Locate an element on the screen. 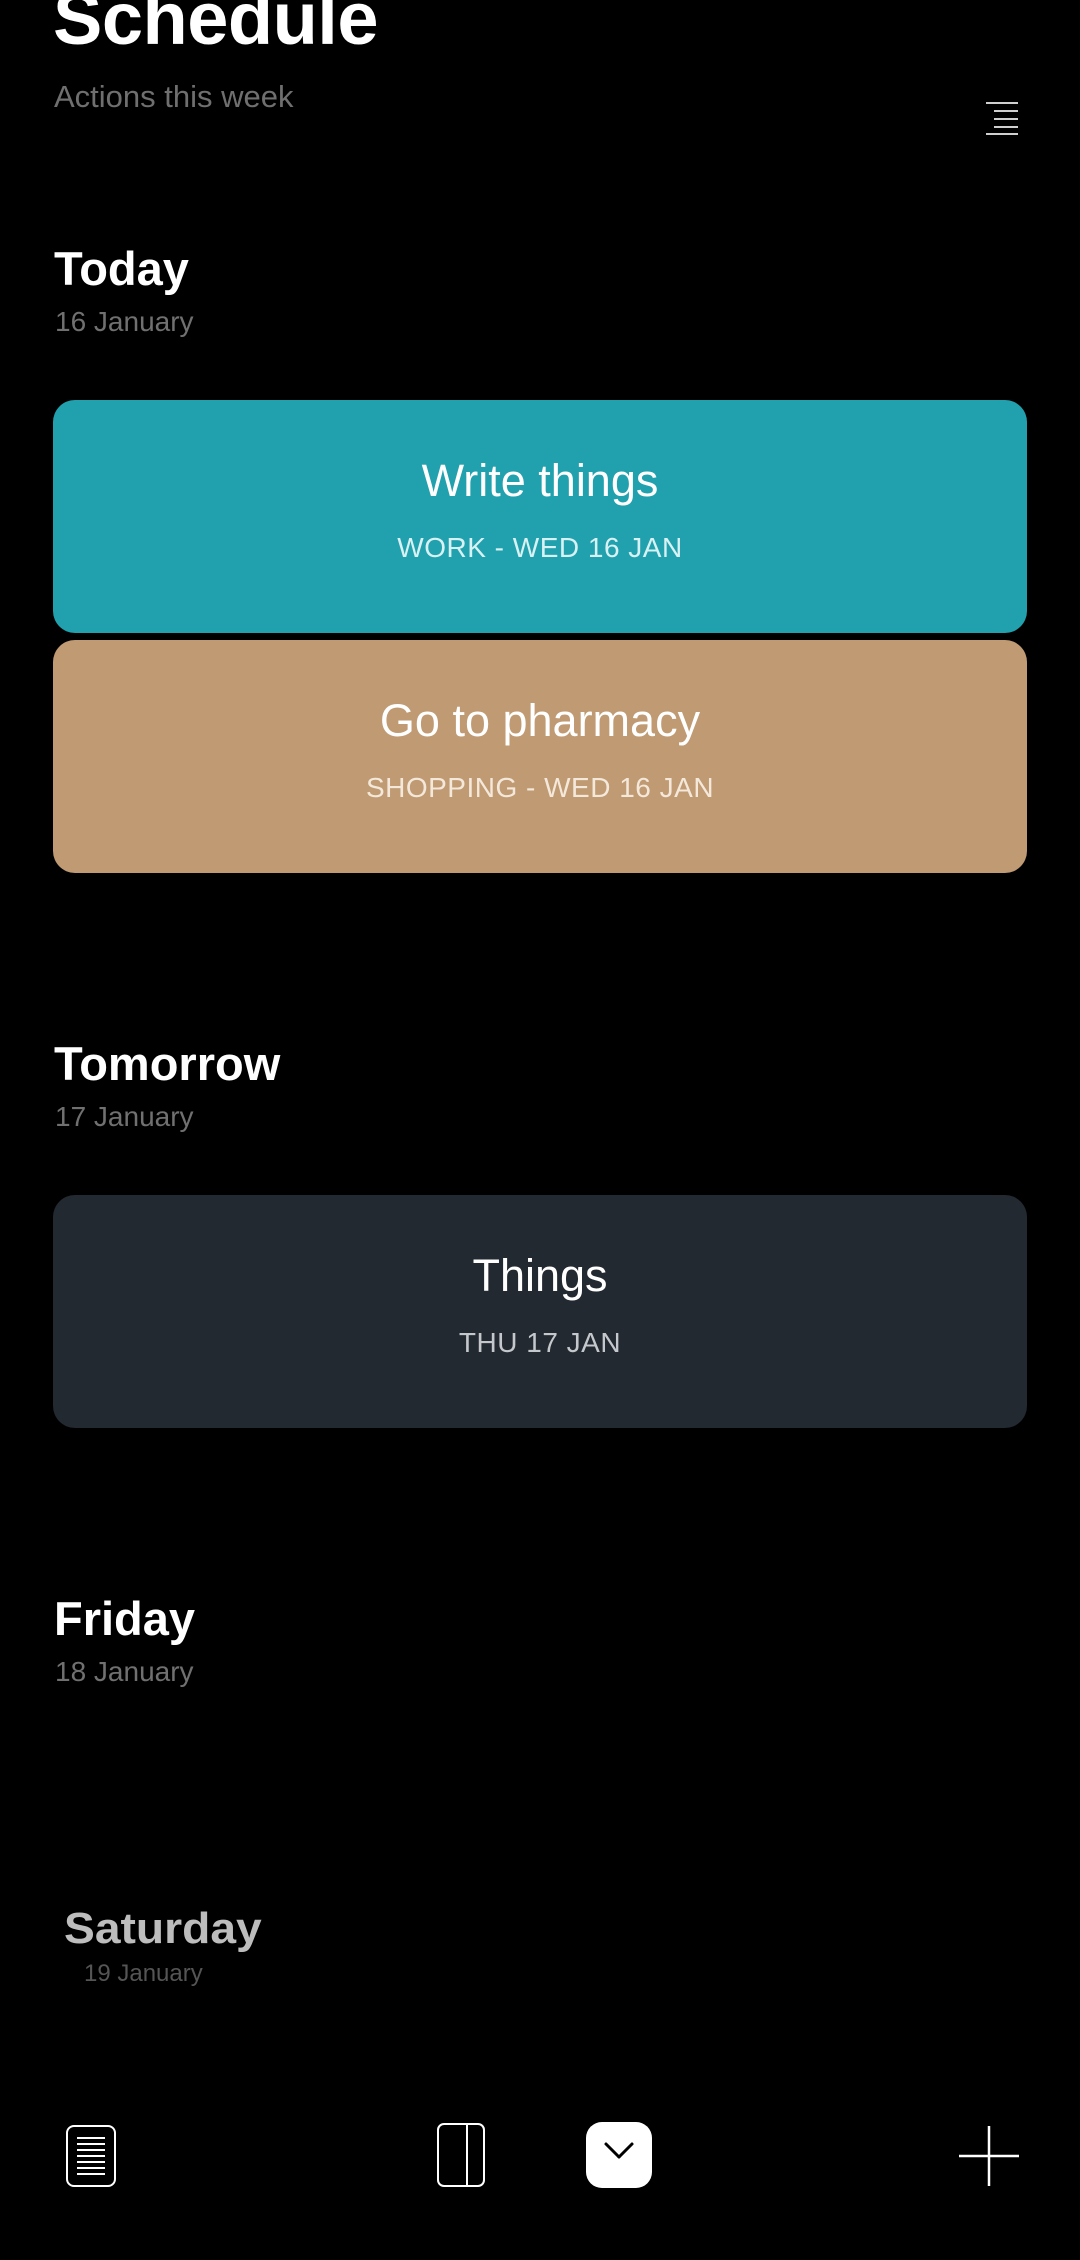  task-card-title: Things is located at coordinates (540, 1275).